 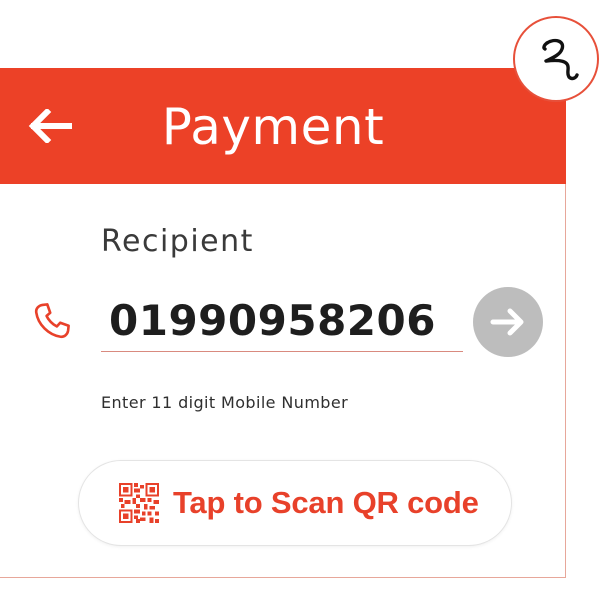 What do you see at coordinates (139, 503) in the screenshot?
I see `qr-code-icon` at bounding box center [139, 503].